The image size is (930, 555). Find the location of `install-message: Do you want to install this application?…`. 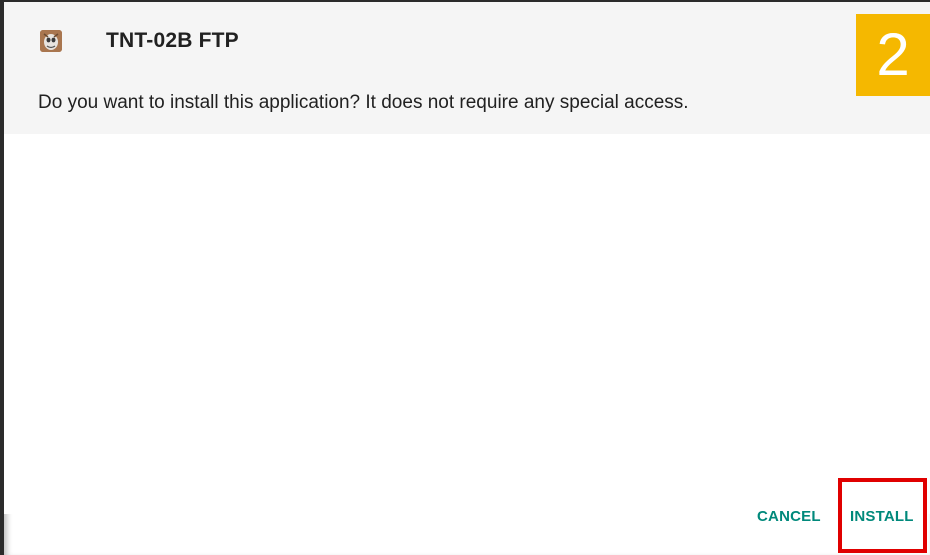

install-message: Do you want to install this application?… is located at coordinates (363, 102).